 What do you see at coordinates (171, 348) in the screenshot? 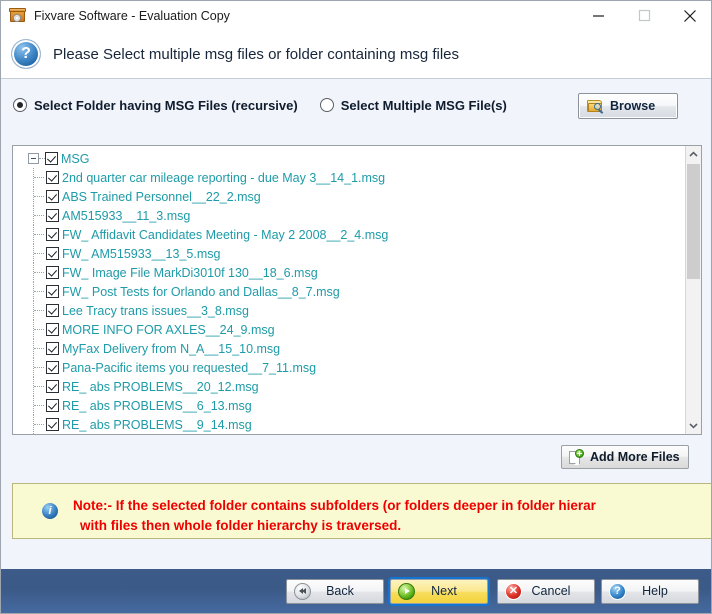
I see `tree-file-label: MyFax Delivery from N_A__15_10.msg` at bounding box center [171, 348].